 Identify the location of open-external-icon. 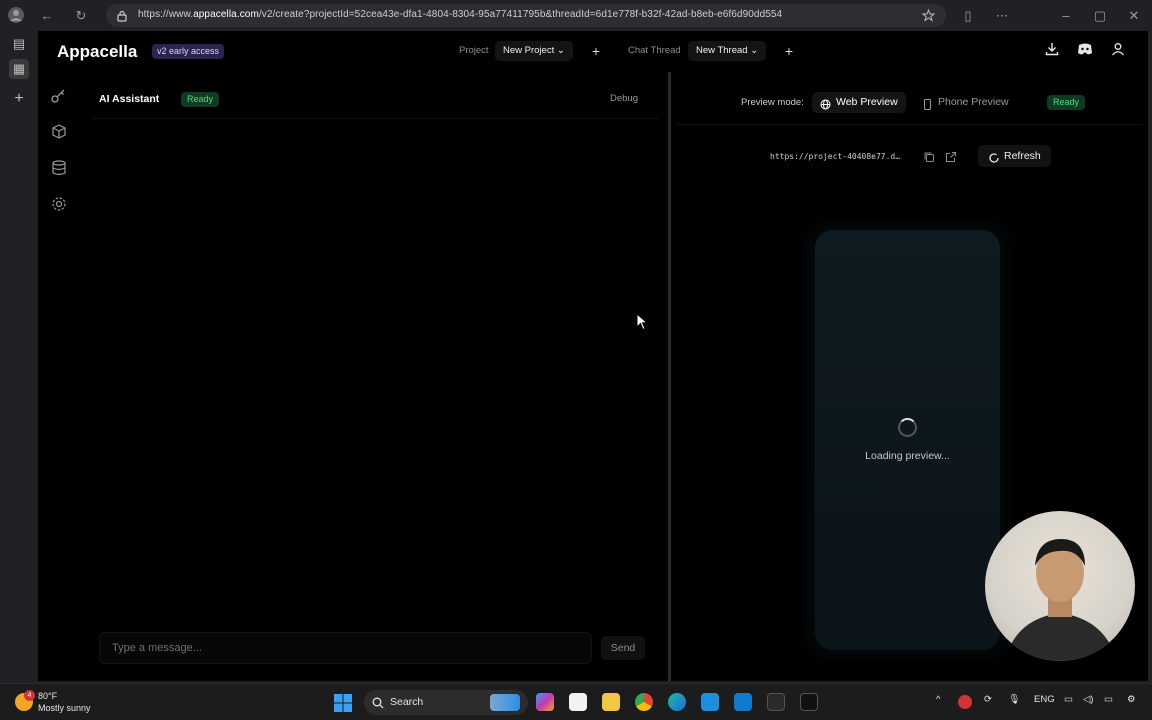
(951, 156).